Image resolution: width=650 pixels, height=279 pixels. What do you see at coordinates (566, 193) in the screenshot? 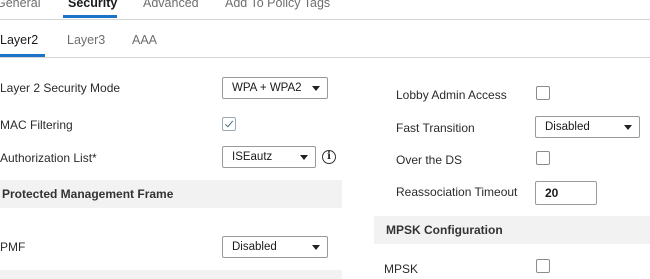
I see `reassociation-timeout-input: 20` at bounding box center [566, 193].